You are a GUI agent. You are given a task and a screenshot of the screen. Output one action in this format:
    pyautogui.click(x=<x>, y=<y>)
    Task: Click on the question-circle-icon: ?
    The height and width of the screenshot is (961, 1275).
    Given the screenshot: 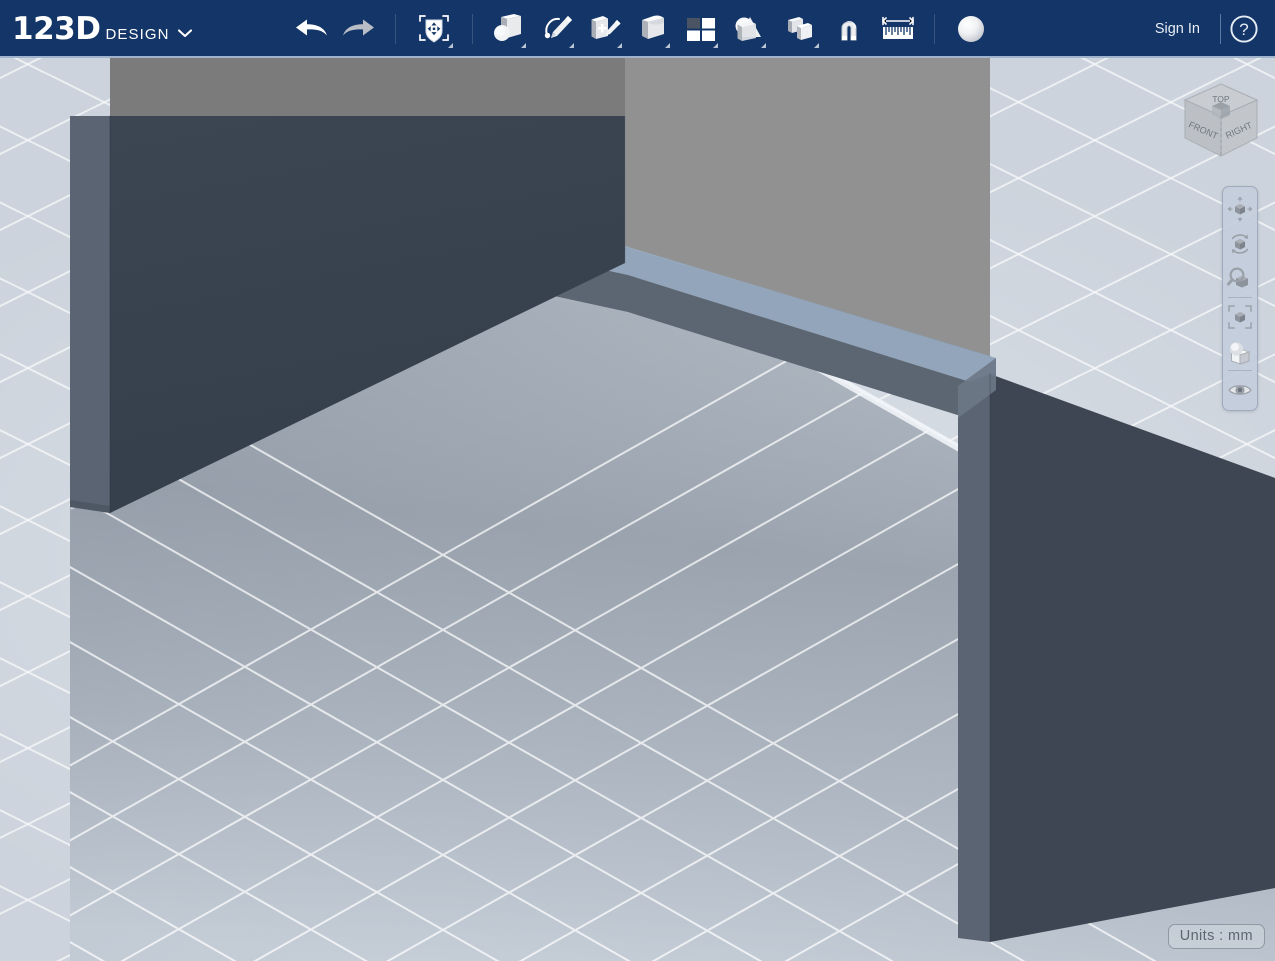 What is the action you would take?
    pyautogui.click(x=1244, y=29)
    